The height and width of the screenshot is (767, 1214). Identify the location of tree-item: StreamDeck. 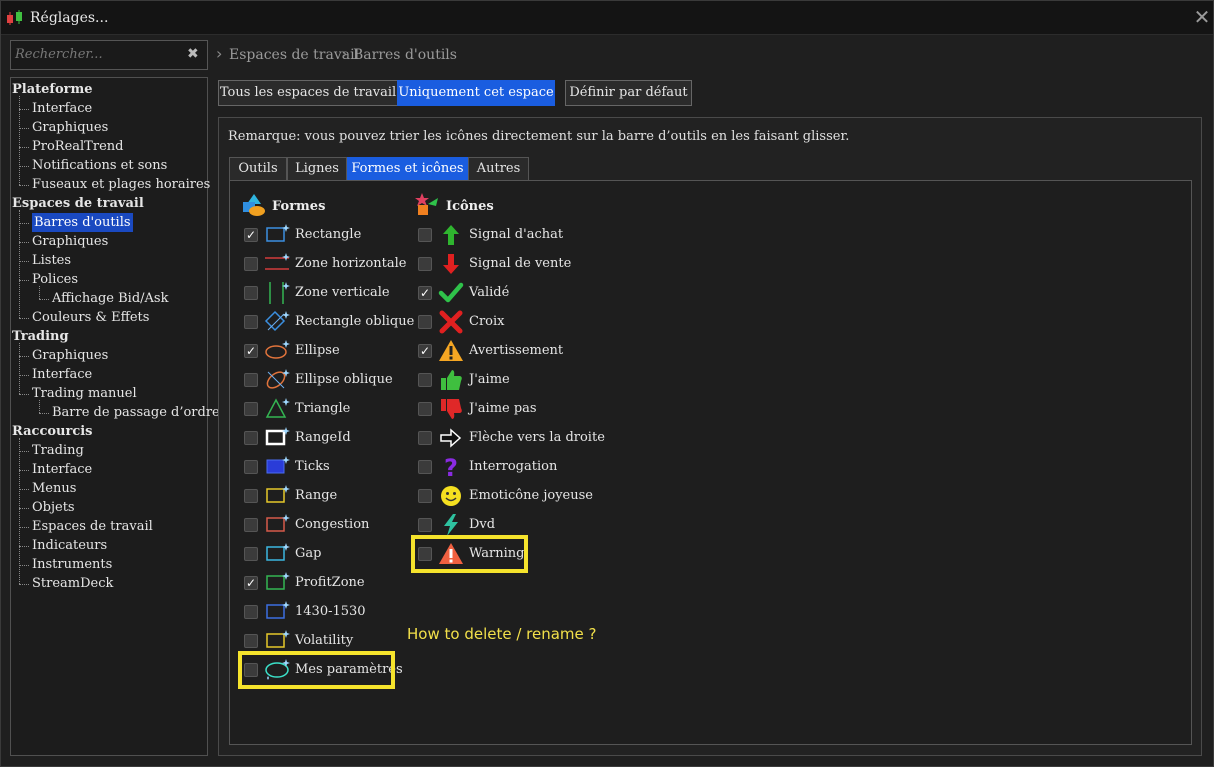
(72, 583).